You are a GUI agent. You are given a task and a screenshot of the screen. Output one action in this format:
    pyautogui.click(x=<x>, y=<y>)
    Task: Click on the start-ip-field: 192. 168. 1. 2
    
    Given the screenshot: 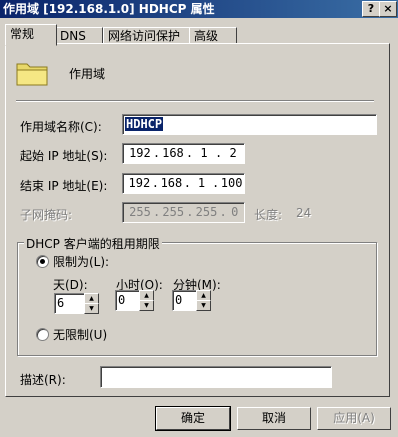 What is the action you would take?
    pyautogui.click(x=183, y=153)
    